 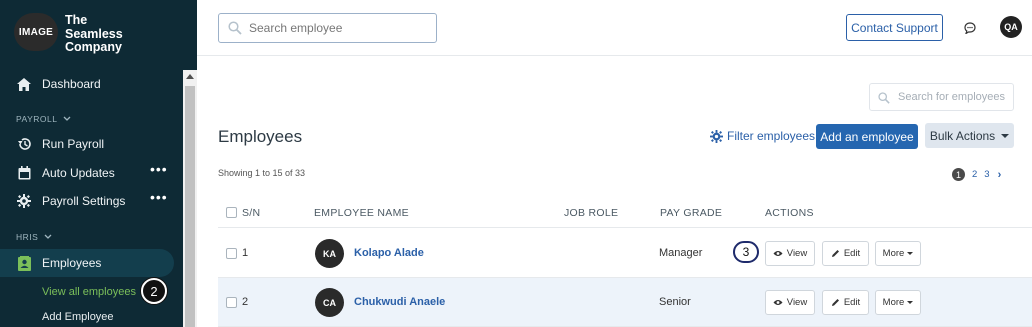 I want to click on scrollbar-thumb, so click(x=190, y=206).